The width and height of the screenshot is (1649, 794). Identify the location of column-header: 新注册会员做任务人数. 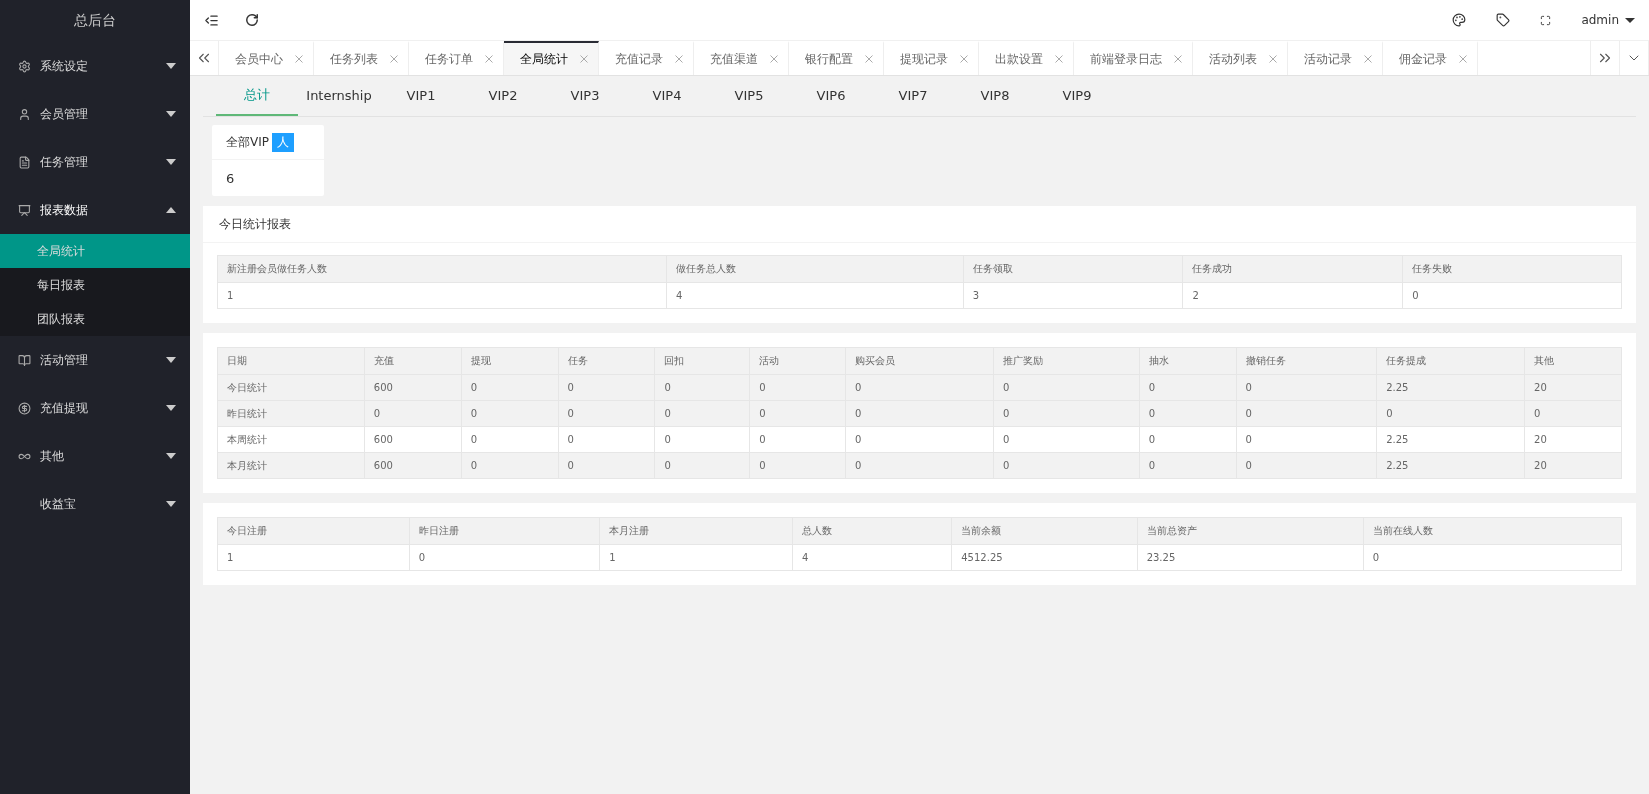
(442, 269).